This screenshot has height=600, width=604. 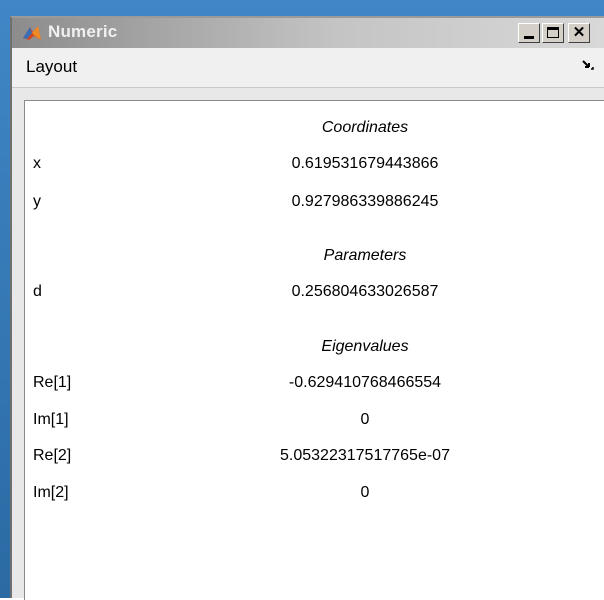 What do you see at coordinates (365, 382) in the screenshot?
I see `row-value-re1: -0.629410768466554` at bounding box center [365, 382].